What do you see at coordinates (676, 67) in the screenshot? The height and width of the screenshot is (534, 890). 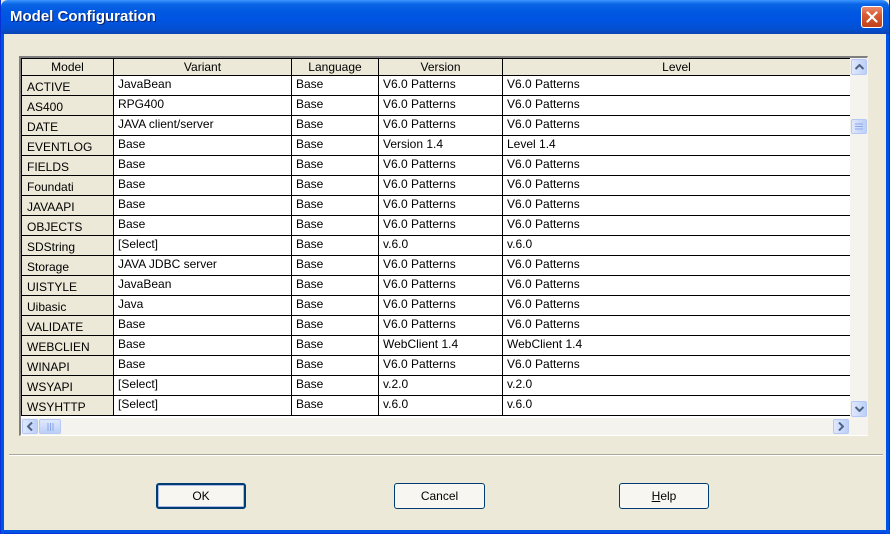 I see `column-header-level: Level` at bounding box center [676, 67].